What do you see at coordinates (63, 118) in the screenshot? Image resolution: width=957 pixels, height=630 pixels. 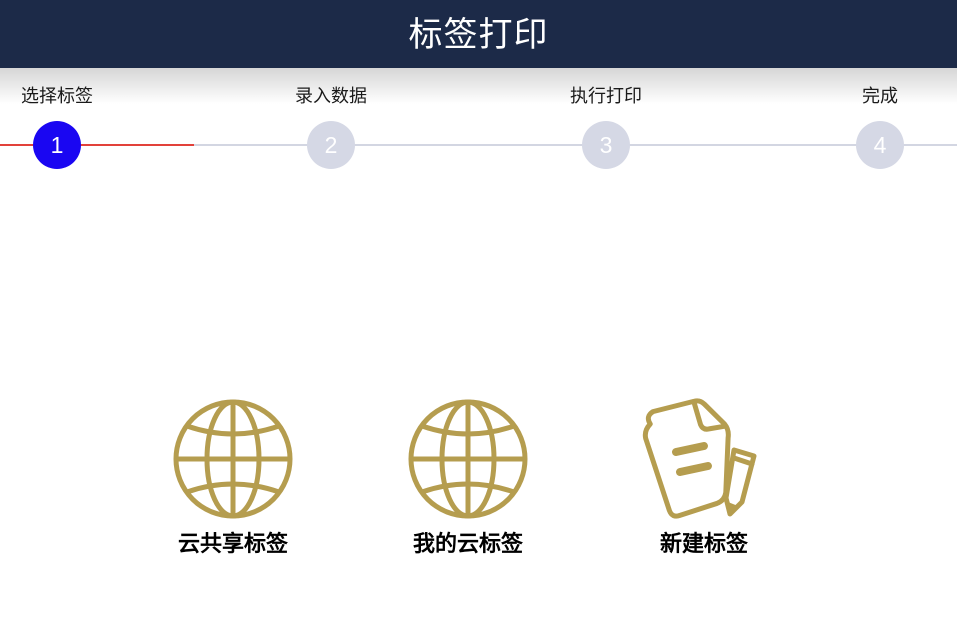 I see `step-select-label: 选择标签 1` at bounding box center [63, 118].